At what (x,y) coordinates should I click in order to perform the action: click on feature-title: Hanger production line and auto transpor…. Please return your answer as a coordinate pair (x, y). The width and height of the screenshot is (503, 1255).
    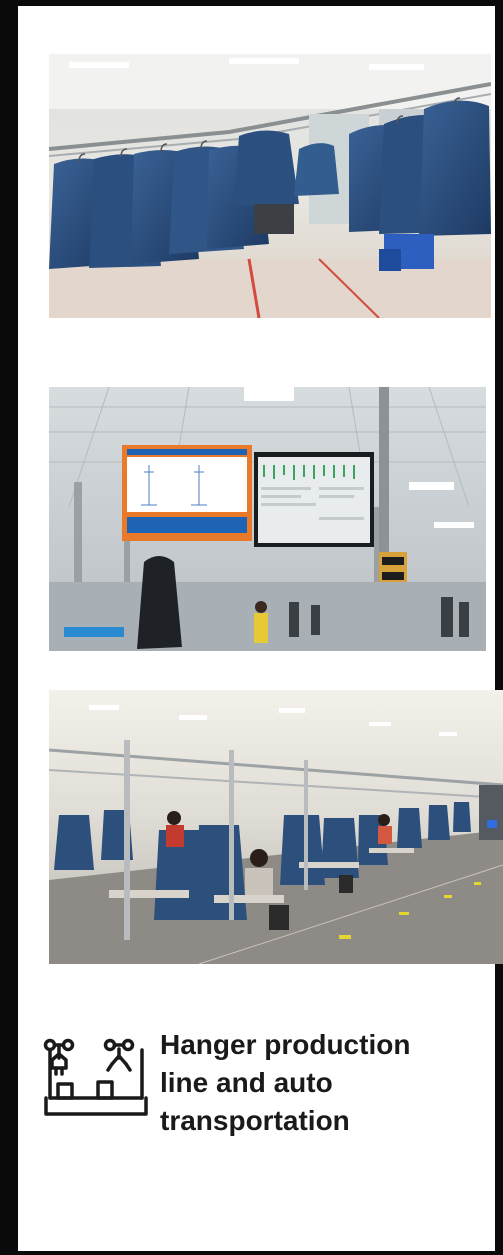
    Looking at the image, I should click on (285, 1082).